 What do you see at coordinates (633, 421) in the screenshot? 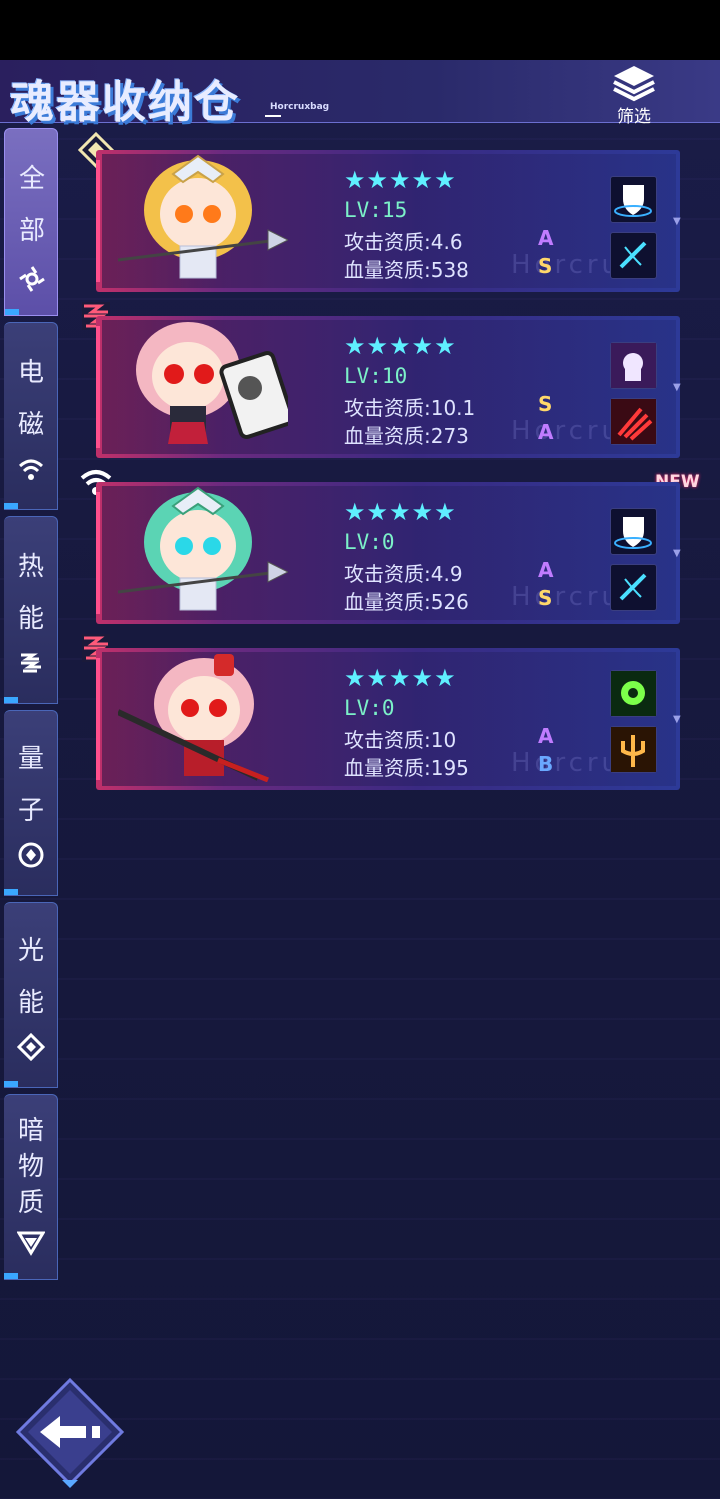
I see `fire-claw-skill-icon` at bounding box center [633, 421].